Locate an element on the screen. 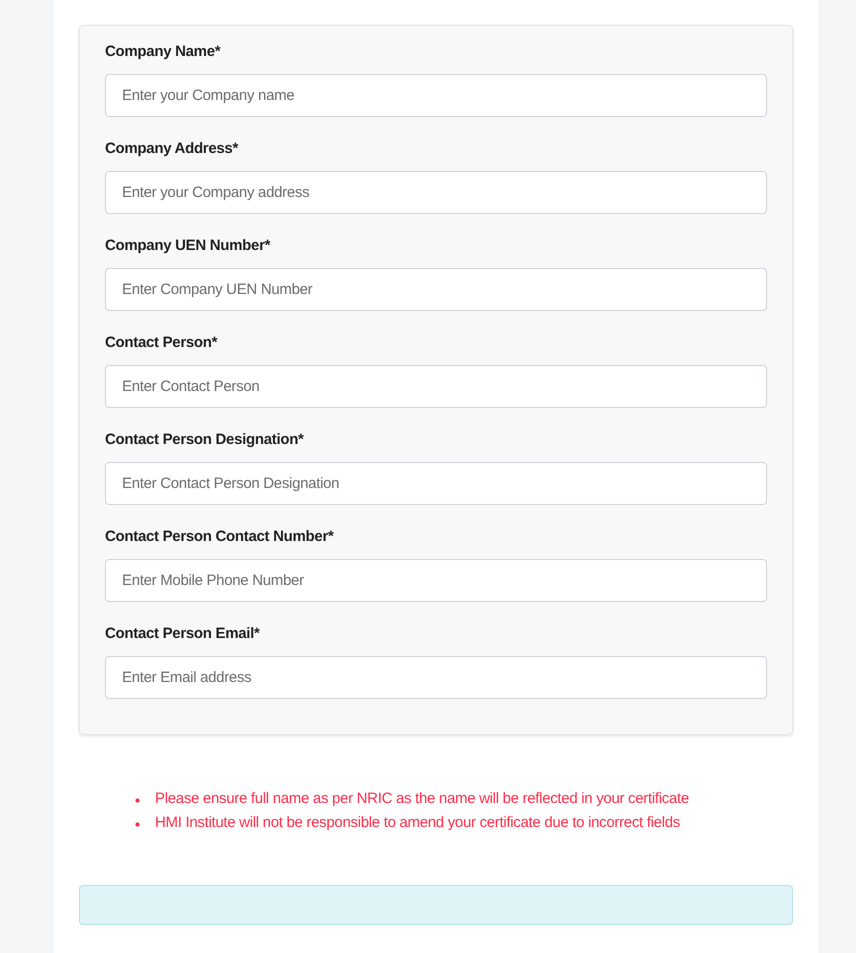  field-label: Company Address* is located at coordinates (172, 149).